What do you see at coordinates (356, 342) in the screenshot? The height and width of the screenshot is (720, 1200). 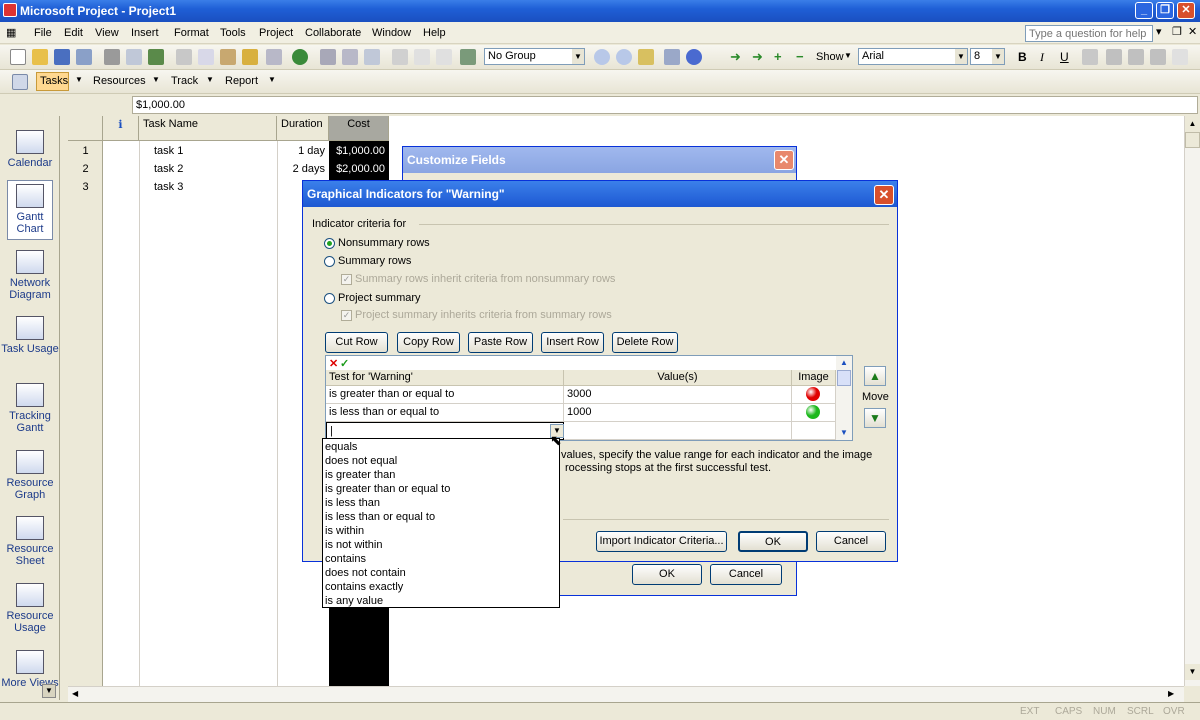 I see `cut-row-button: Cut Row` at bounding box center [356, 342].